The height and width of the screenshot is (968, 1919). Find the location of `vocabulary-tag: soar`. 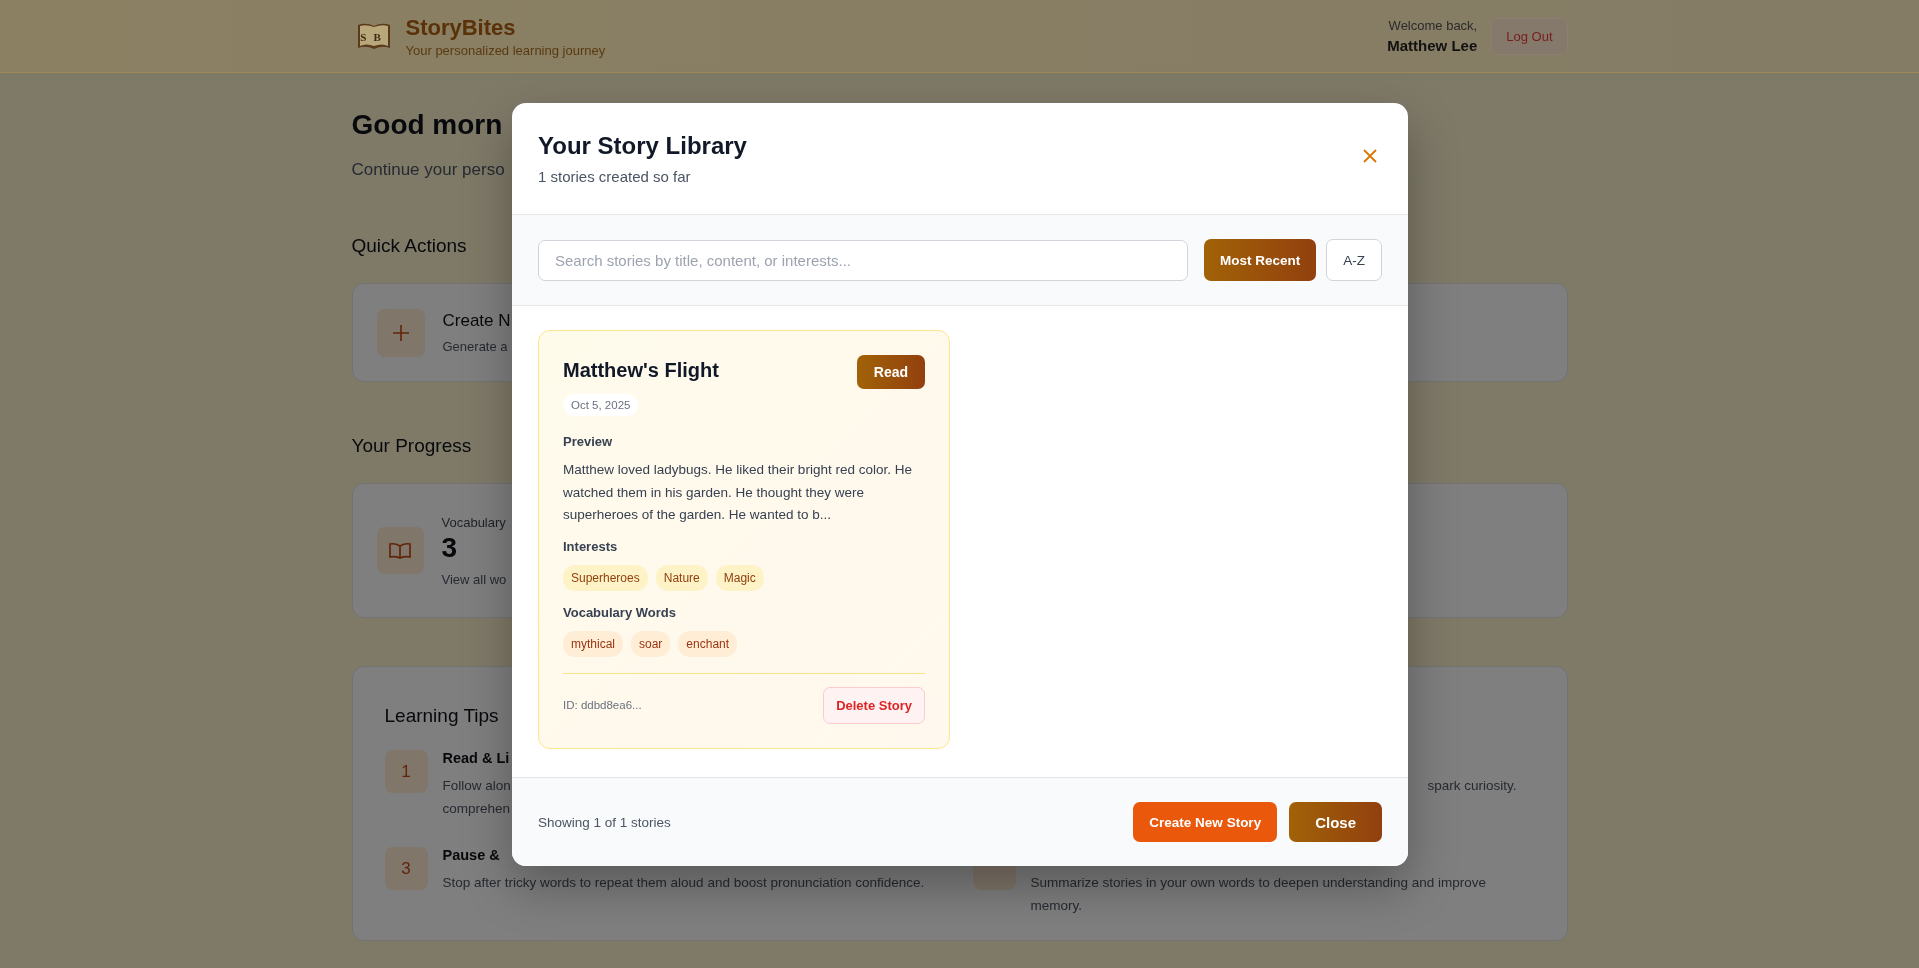

vocabulary-tag: soar is located at coordinates (651, 643).